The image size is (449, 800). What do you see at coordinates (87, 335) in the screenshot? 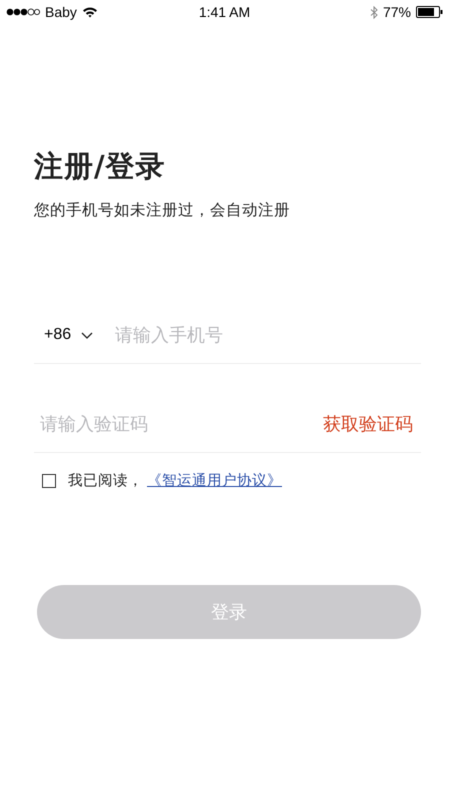
I see `chevron-down-icon` at bounding box center [87, 335].